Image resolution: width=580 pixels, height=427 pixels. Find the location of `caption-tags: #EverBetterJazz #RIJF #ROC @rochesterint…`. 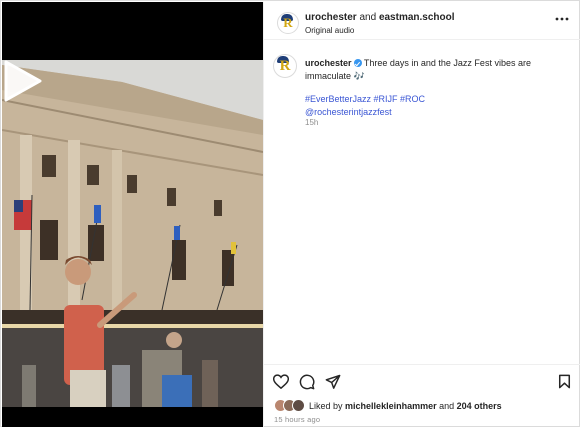

caption-tags: #EverBetterJazz #RIJF #ROC @rochesterint… is located at coordinates (438, 105).